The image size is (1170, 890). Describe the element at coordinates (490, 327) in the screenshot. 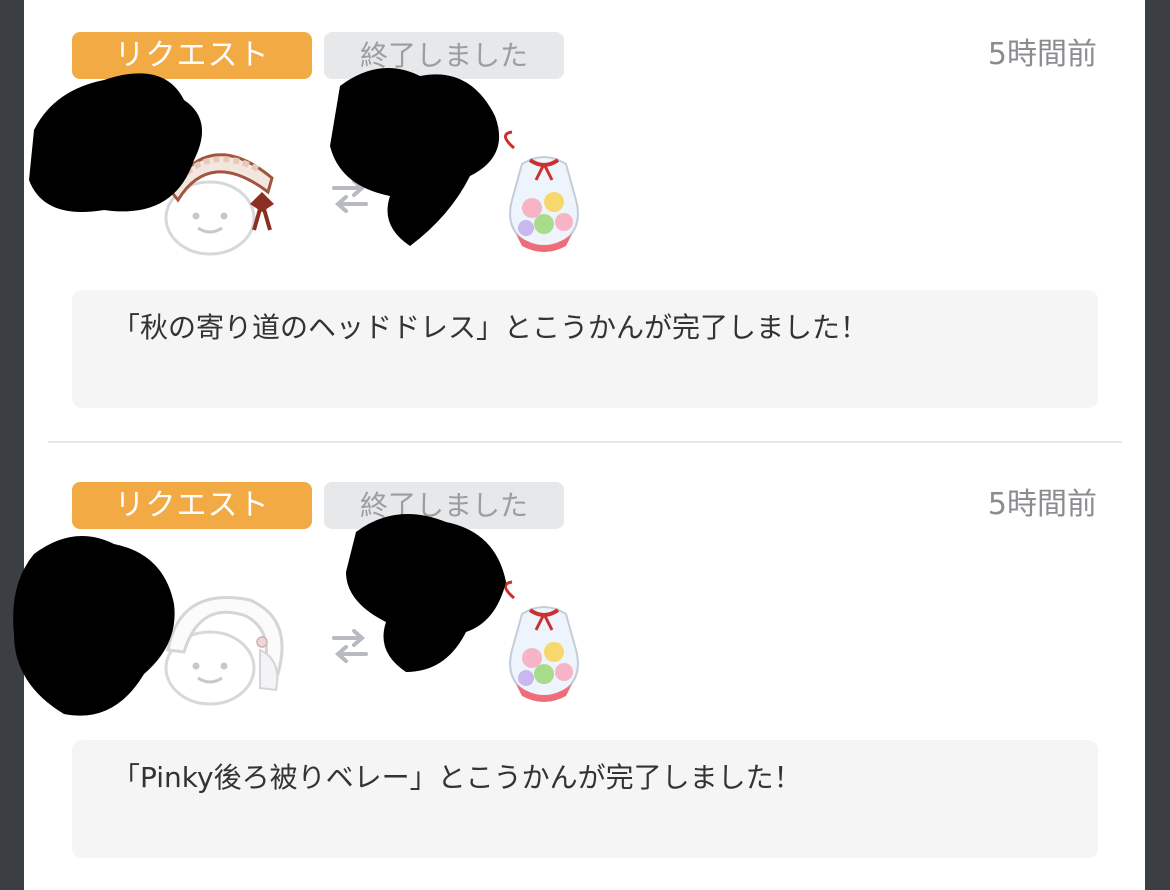

I see `message-text: 「秋の寄り道のヘッドドレス」とこうかんが完了しました！` at that location.